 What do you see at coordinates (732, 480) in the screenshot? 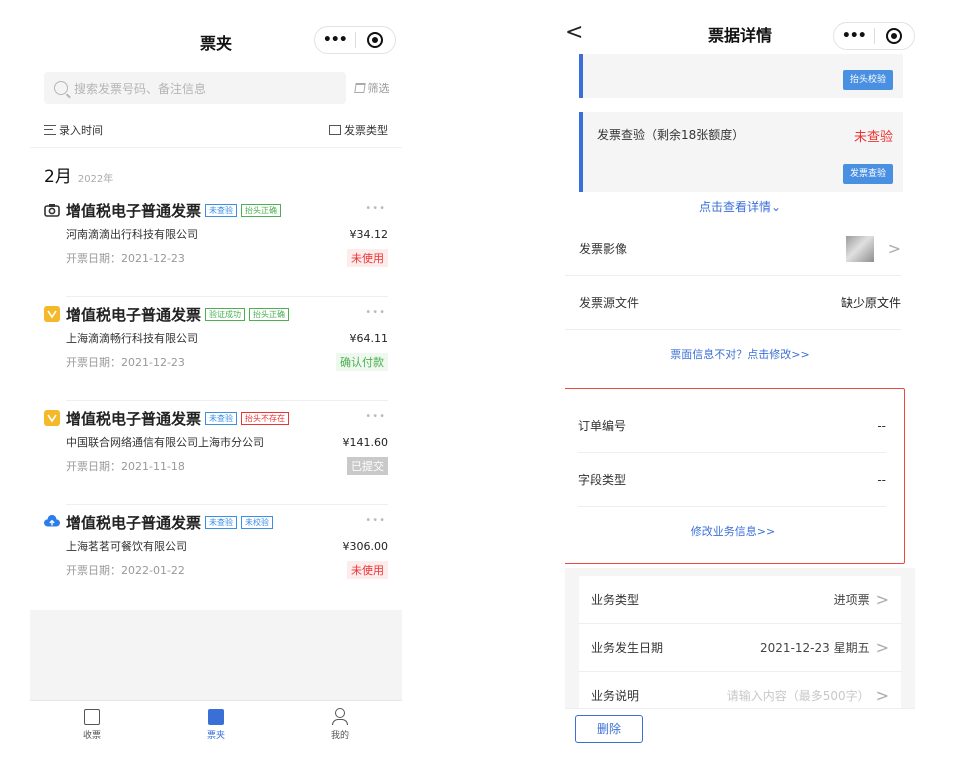
I see `field-type-row: 字段类型 --` at bounding box center [732, 480].